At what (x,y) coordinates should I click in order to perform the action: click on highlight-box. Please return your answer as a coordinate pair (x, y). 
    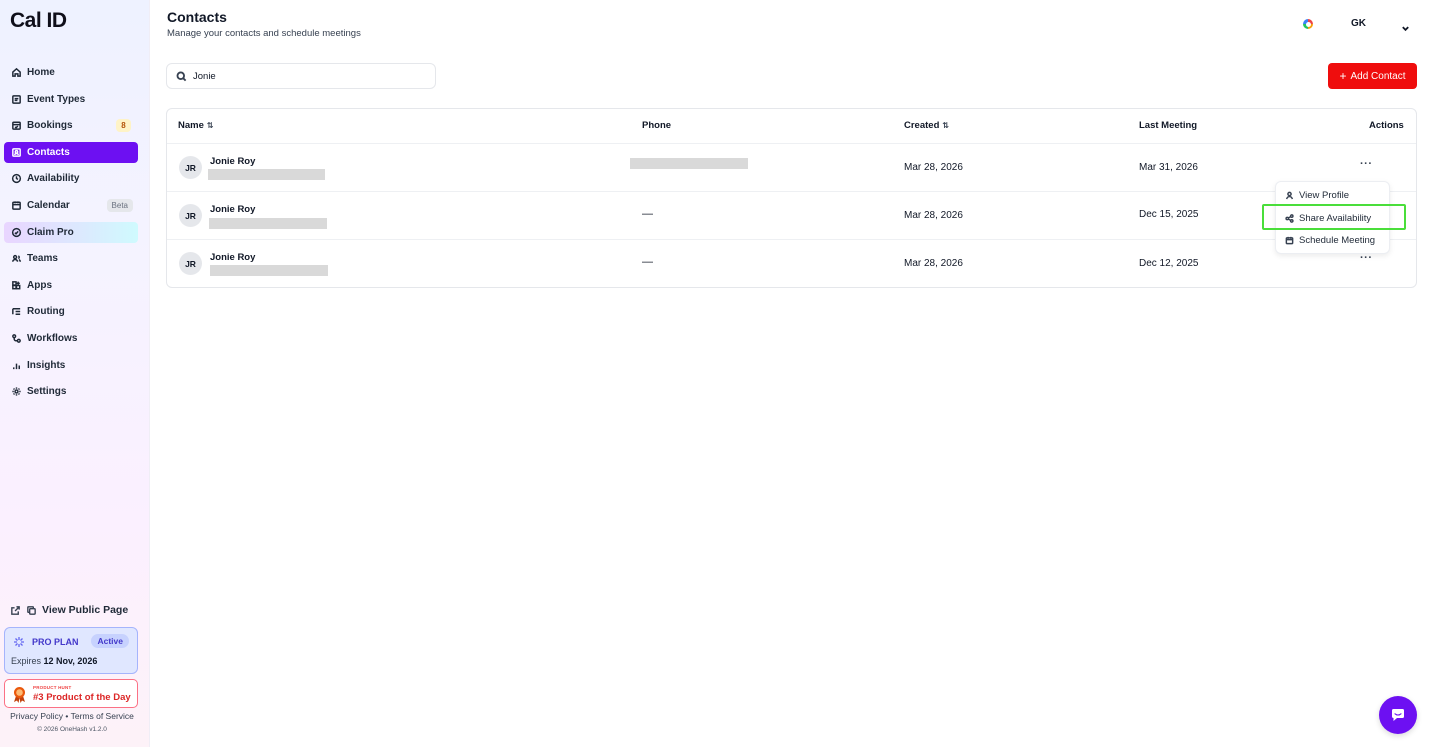
    Looking at the image, I should click on (1334, 217).